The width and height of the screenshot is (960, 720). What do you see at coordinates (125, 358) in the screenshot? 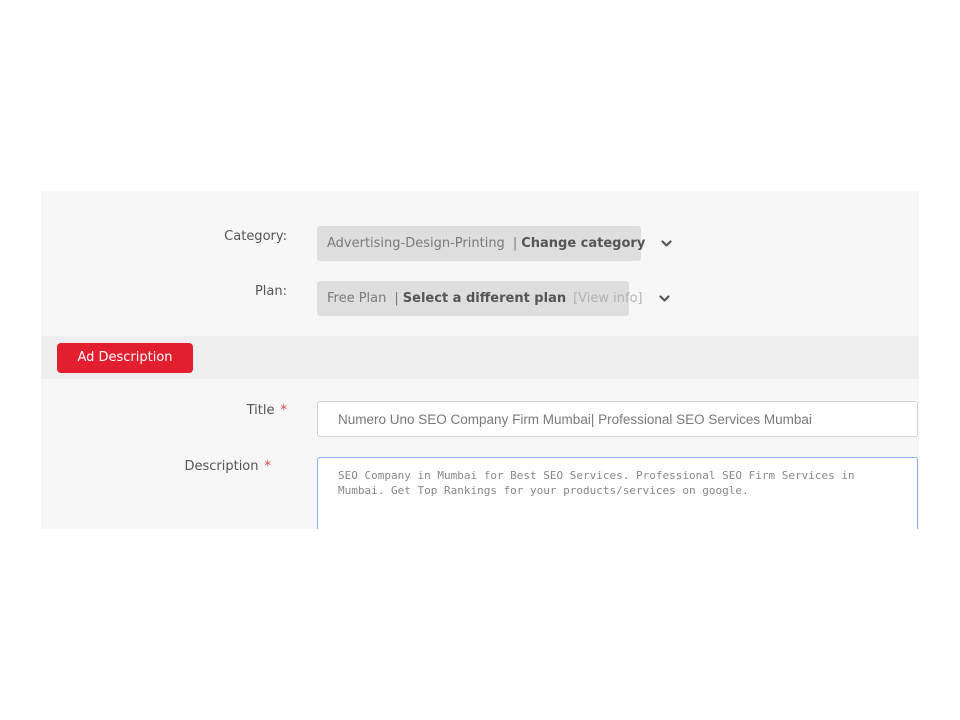
I see `ad-description-button: Ad Description` at bounding box center [125, 358].